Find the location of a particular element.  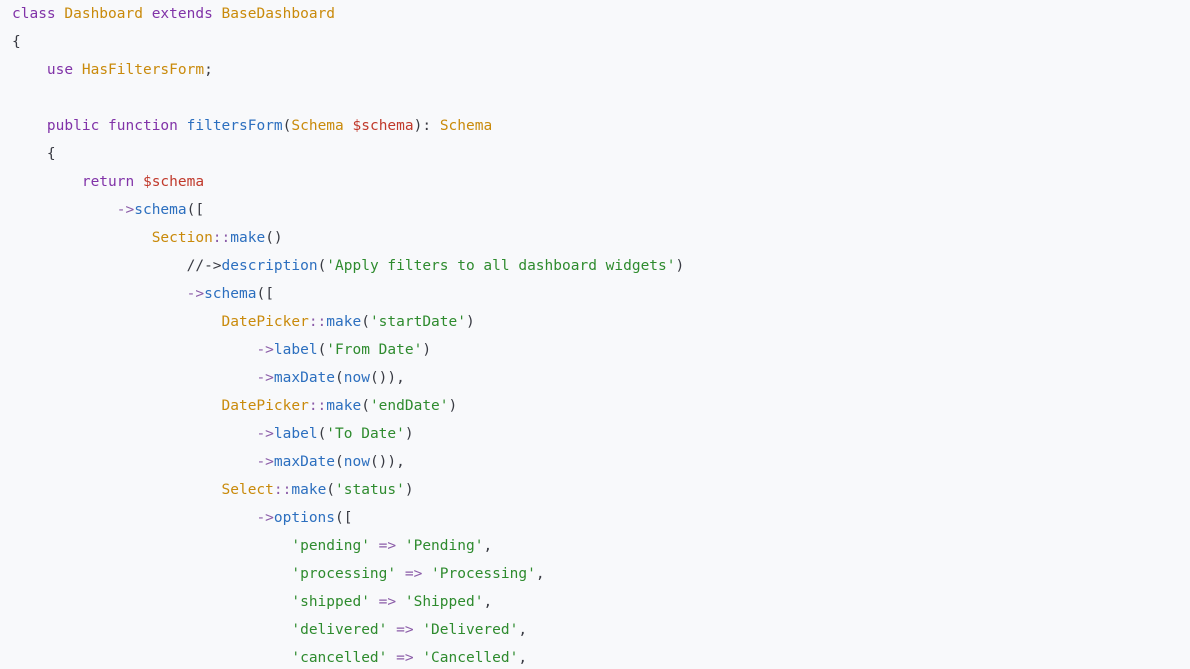

code-token-punct: ; is located at coordinates (208, 70).